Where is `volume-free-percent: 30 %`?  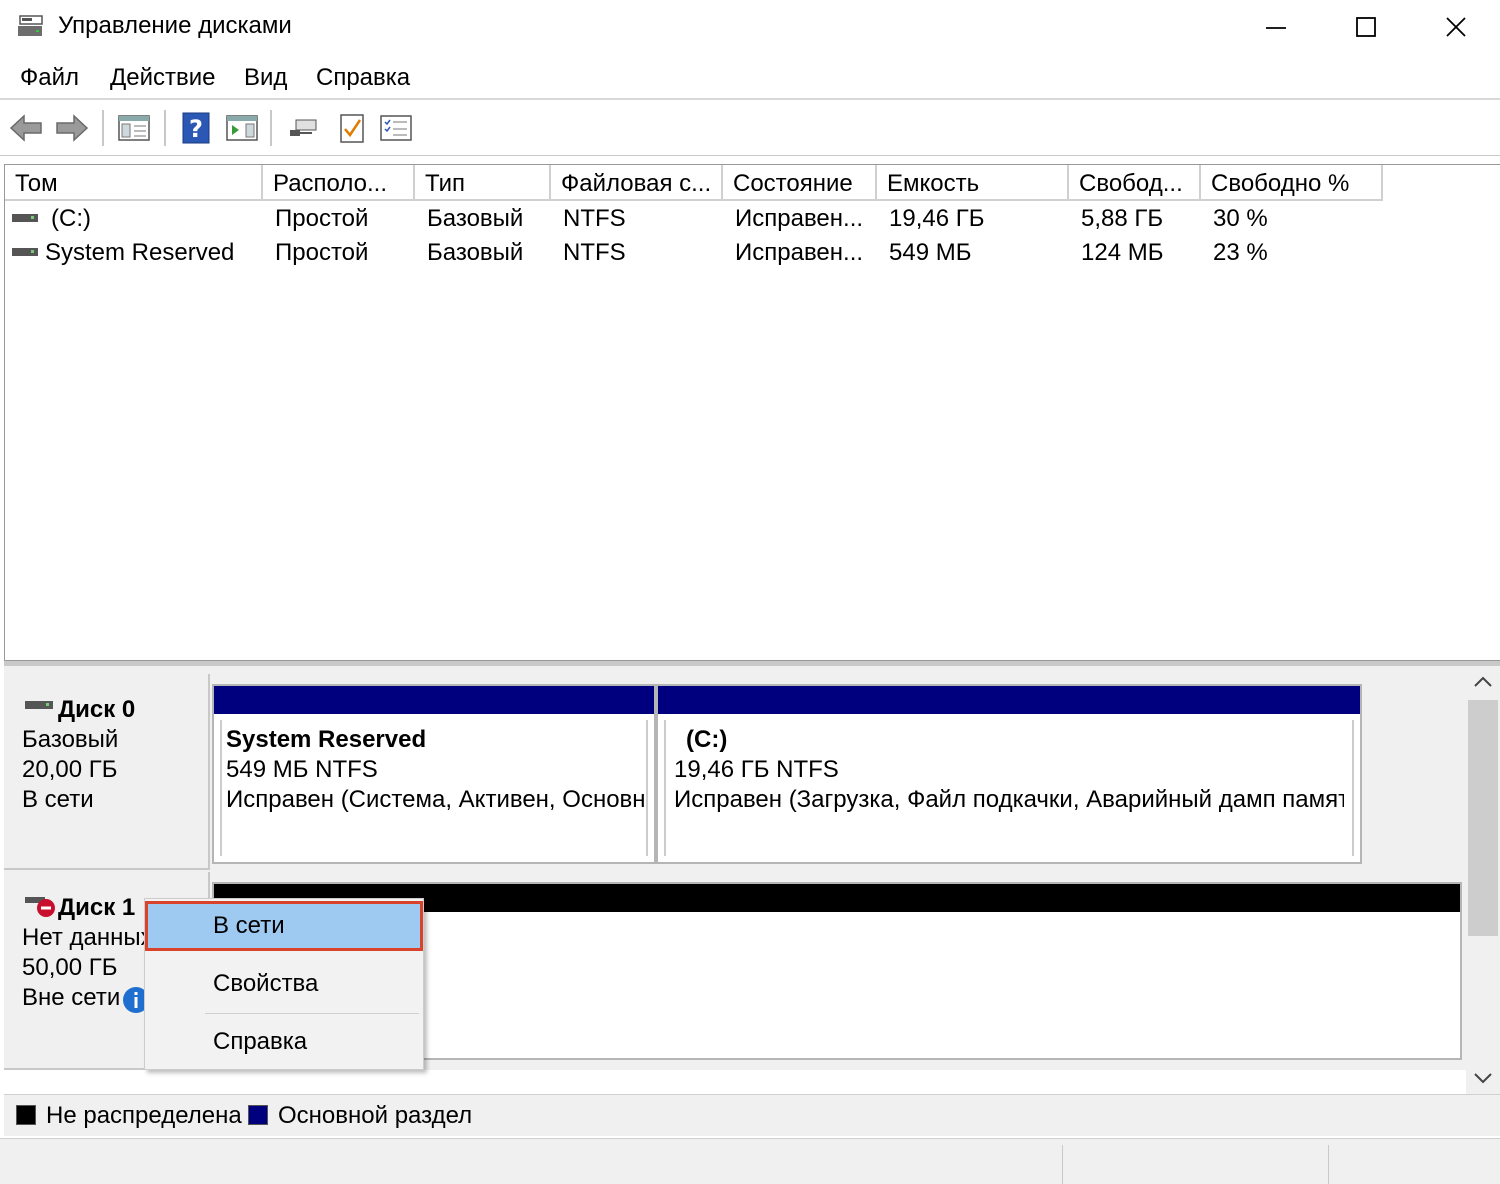
volume-free-percent: 30 % is located at coordinates (1240, 218).